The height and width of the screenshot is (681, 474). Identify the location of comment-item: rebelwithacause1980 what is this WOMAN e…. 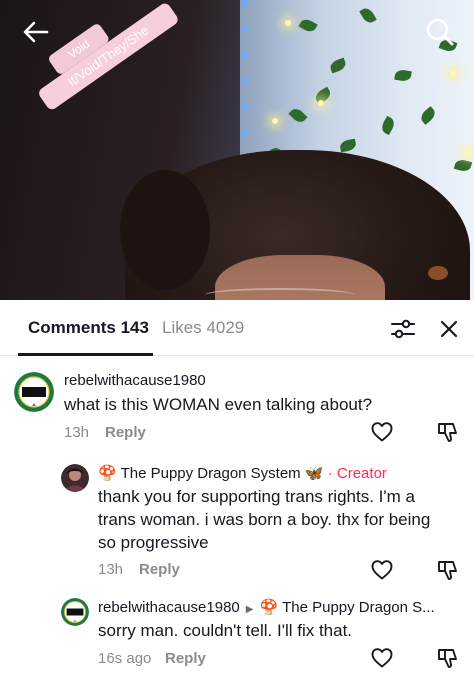
(237, 410).